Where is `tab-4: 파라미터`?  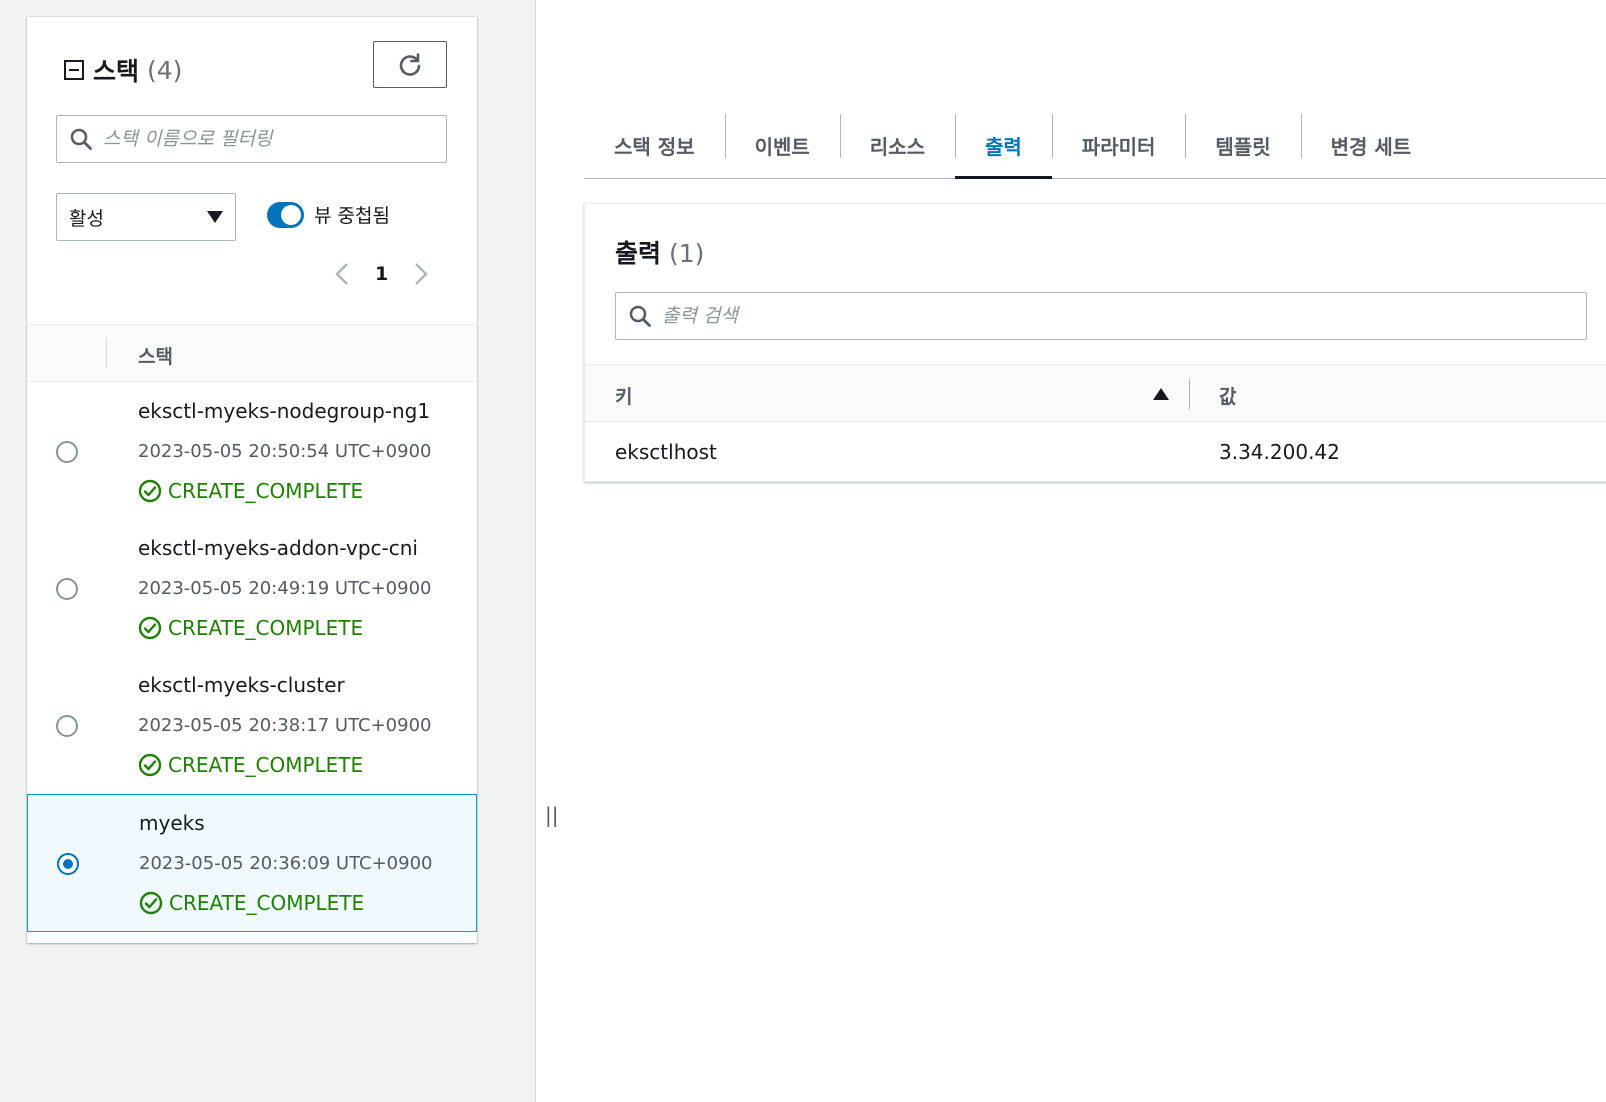
tab-4: 파라미터 is located at coordinates (1118, 145).